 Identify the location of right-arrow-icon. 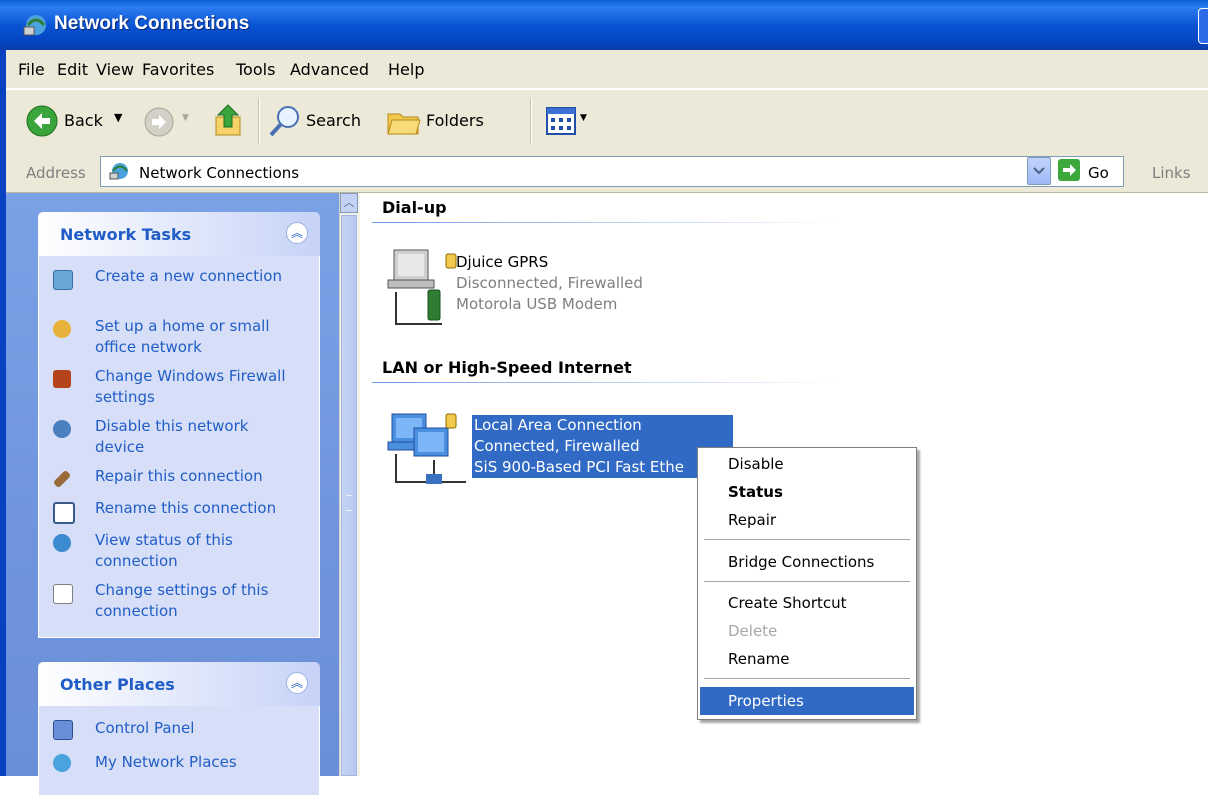
(1069, 170).